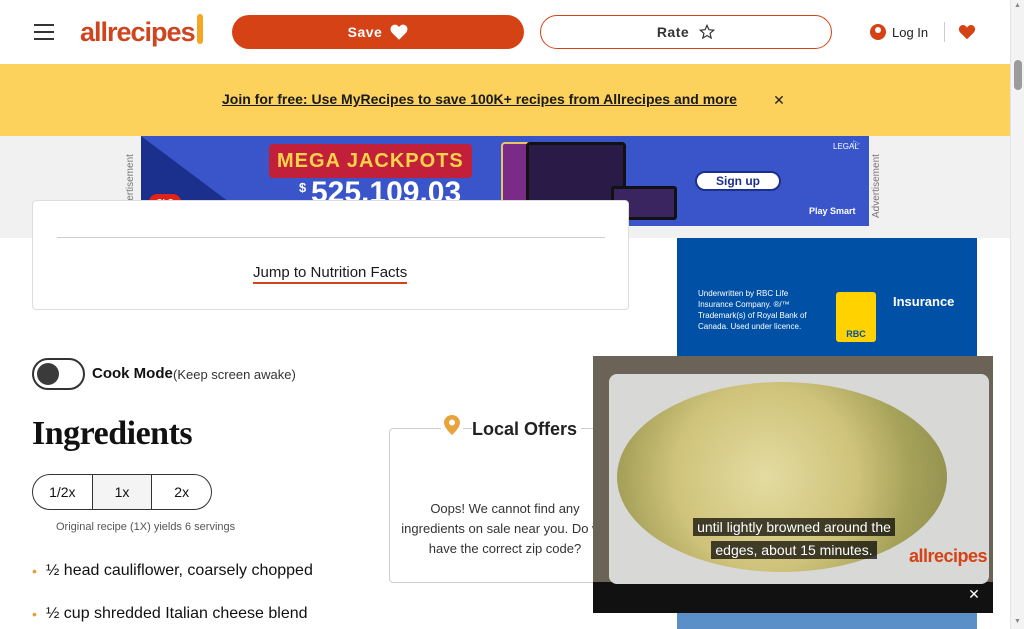 The image size is (1024, 629). What do you see at coordinates (330, 255) in the screenshot?
I see `recipe-details-card` at bounding box center [330, 255].